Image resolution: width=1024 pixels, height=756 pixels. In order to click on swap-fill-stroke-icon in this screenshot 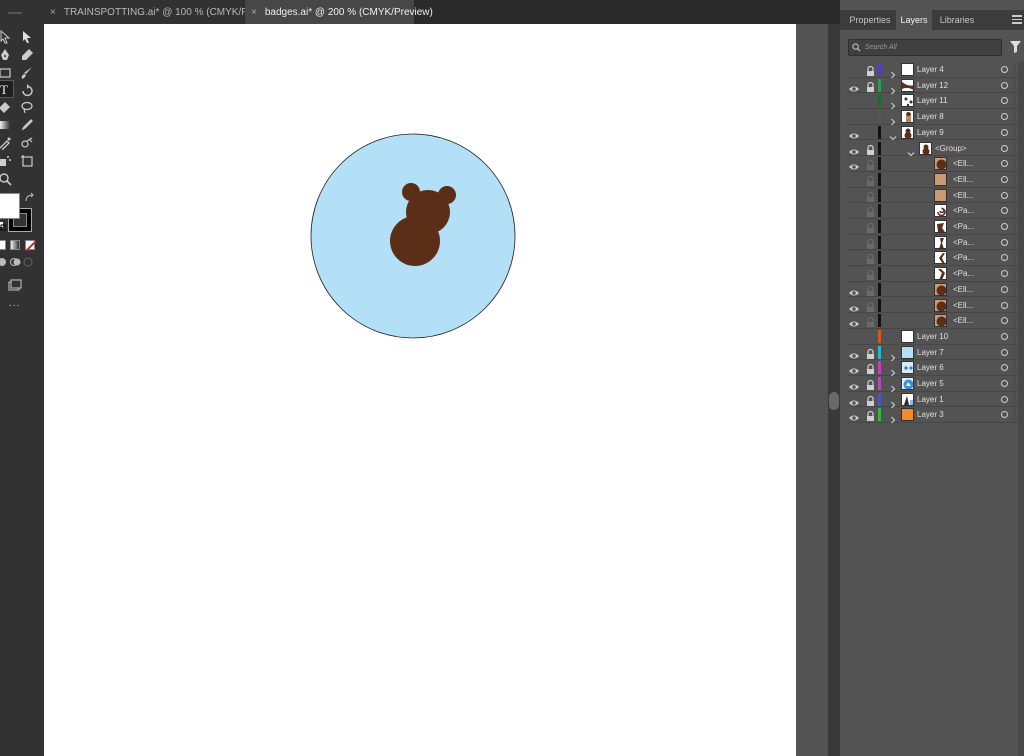, I will do `click(30, 198)`.